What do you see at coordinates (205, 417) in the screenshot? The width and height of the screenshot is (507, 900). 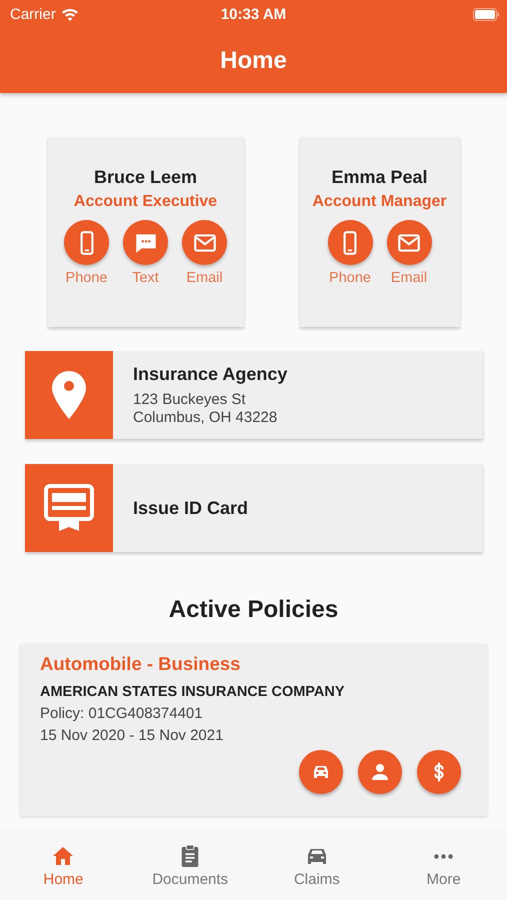 I see `address-line: Columbus, OH 43228` at bounding box center [205, 417].